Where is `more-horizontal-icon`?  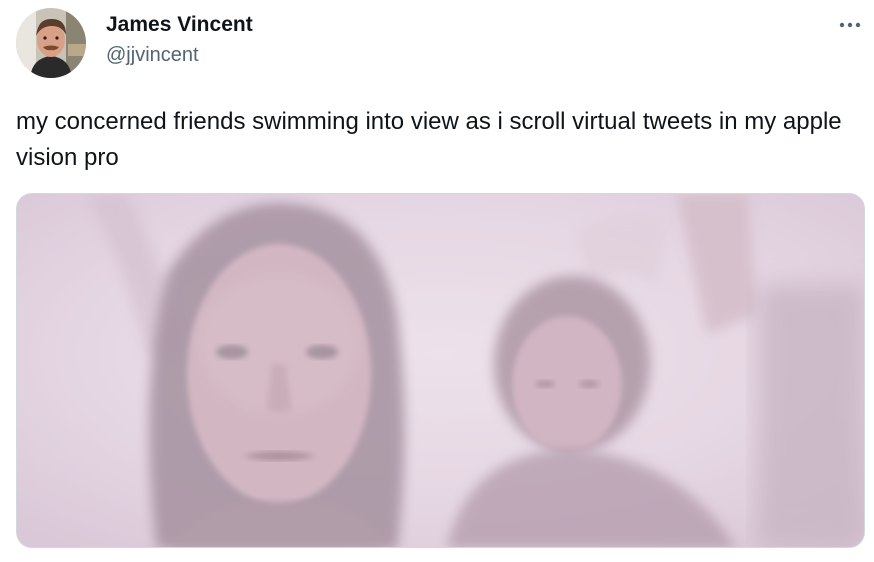 more-horizontal-icon is located at coordinates (850, 25).